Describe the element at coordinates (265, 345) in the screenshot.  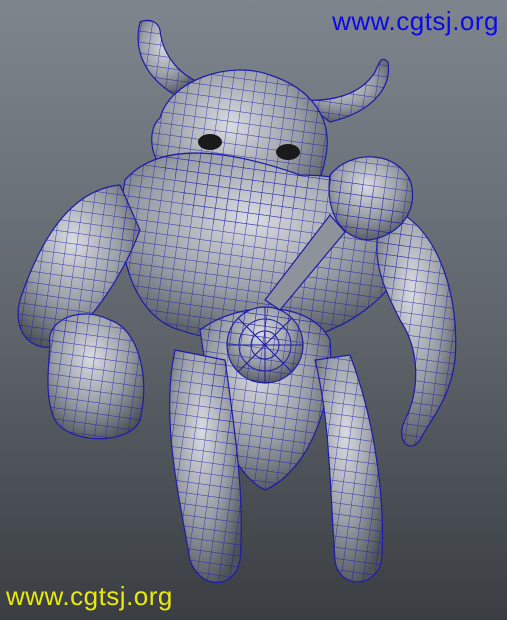
I see `chest-disk-spokes` at that location.